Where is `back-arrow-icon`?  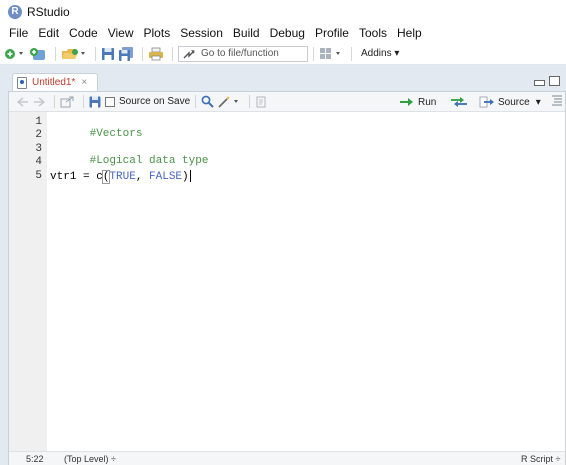
back-arrow-icon is located at coordinates (22, 101).